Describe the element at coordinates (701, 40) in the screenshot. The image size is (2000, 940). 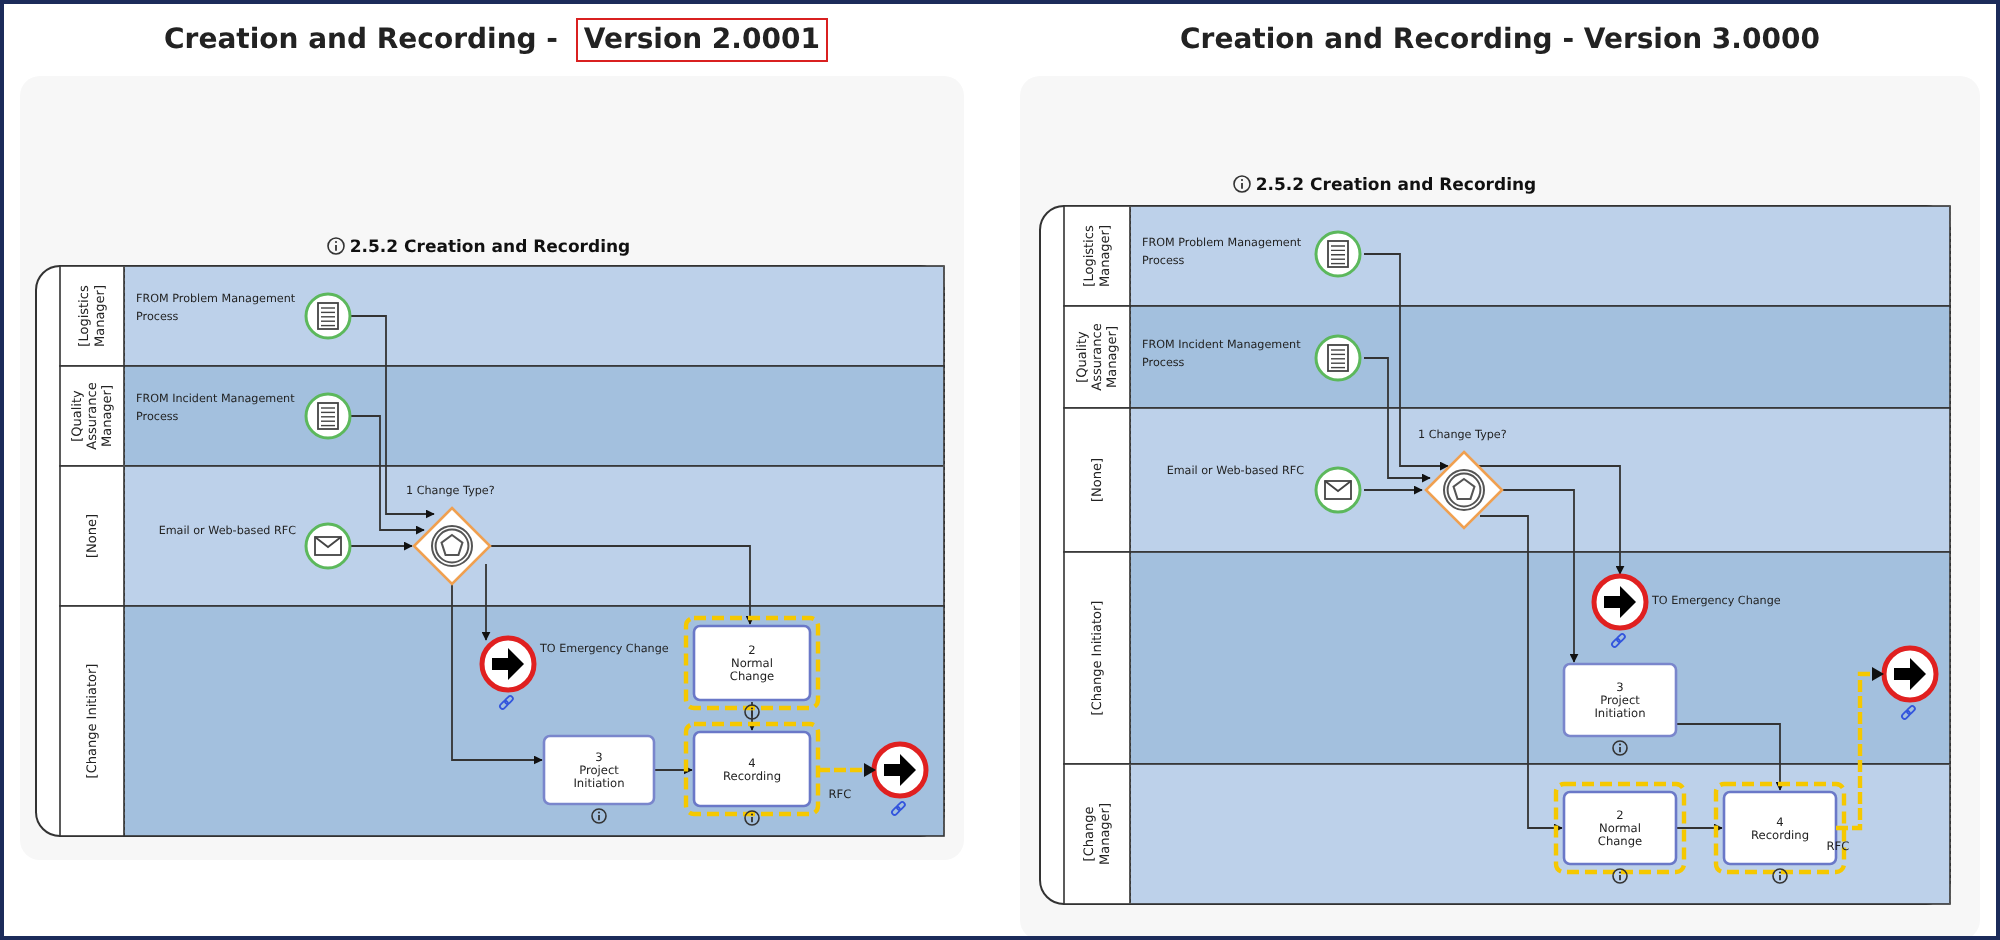
I see `highlighted-version-text: Version 2.0001` at that location.